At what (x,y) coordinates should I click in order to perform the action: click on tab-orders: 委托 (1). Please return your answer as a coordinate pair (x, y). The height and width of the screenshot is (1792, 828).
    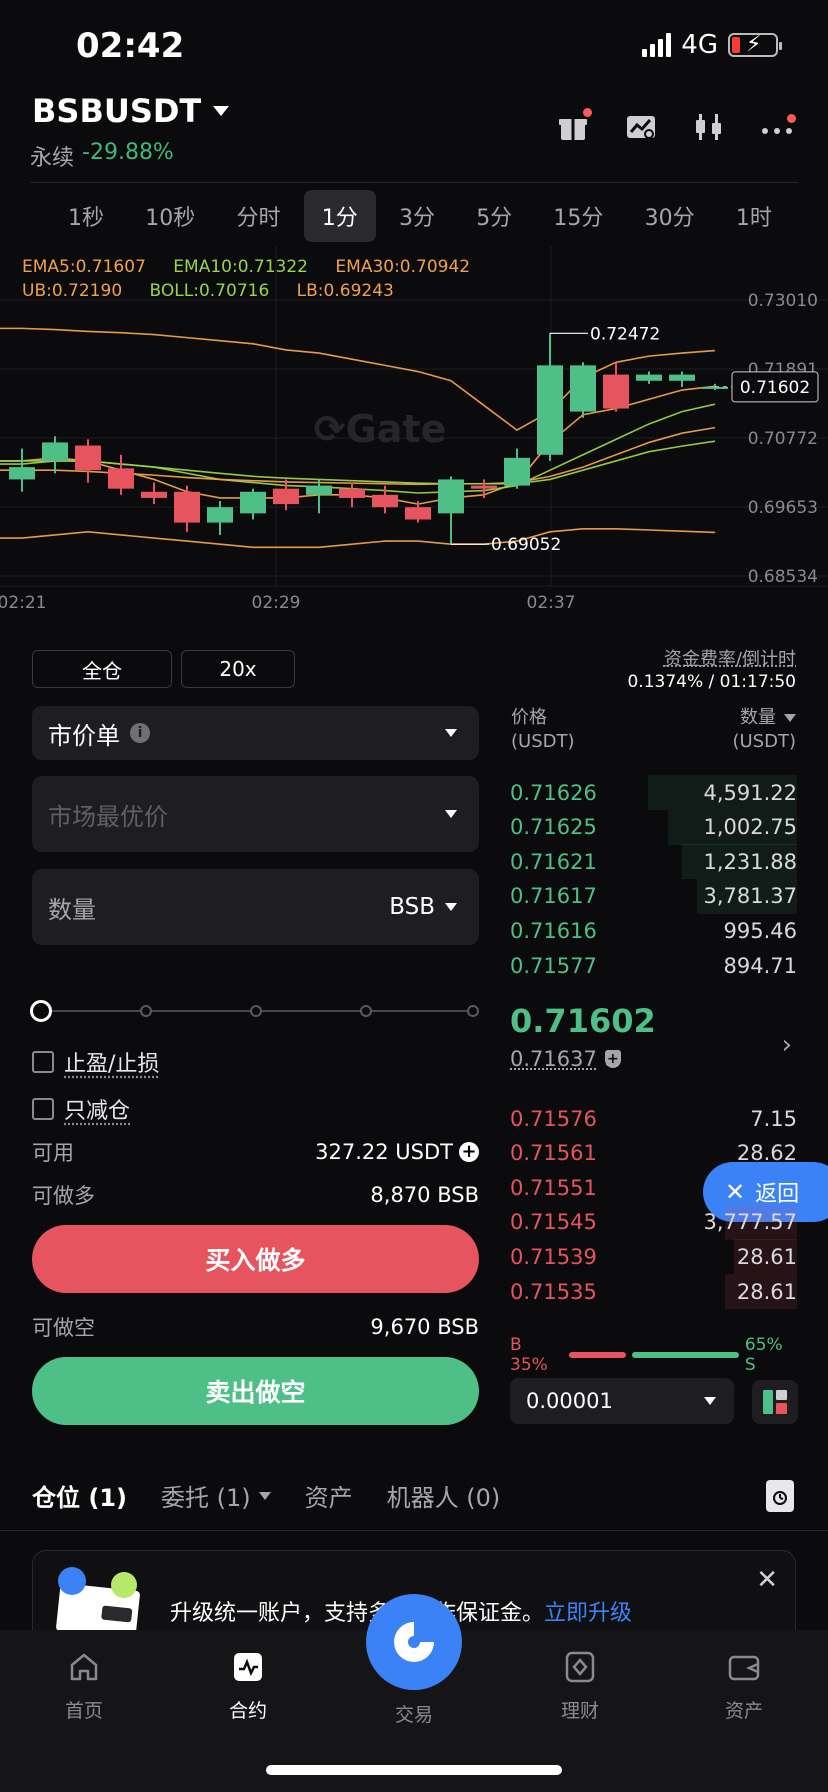
    Looking at the image, I should click on (216, 1495).